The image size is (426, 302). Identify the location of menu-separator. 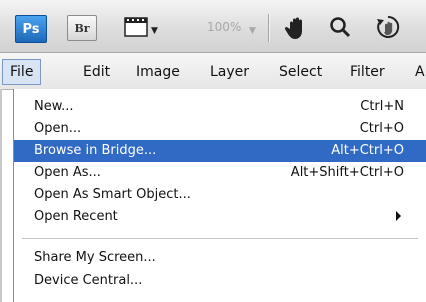
(220, 238).